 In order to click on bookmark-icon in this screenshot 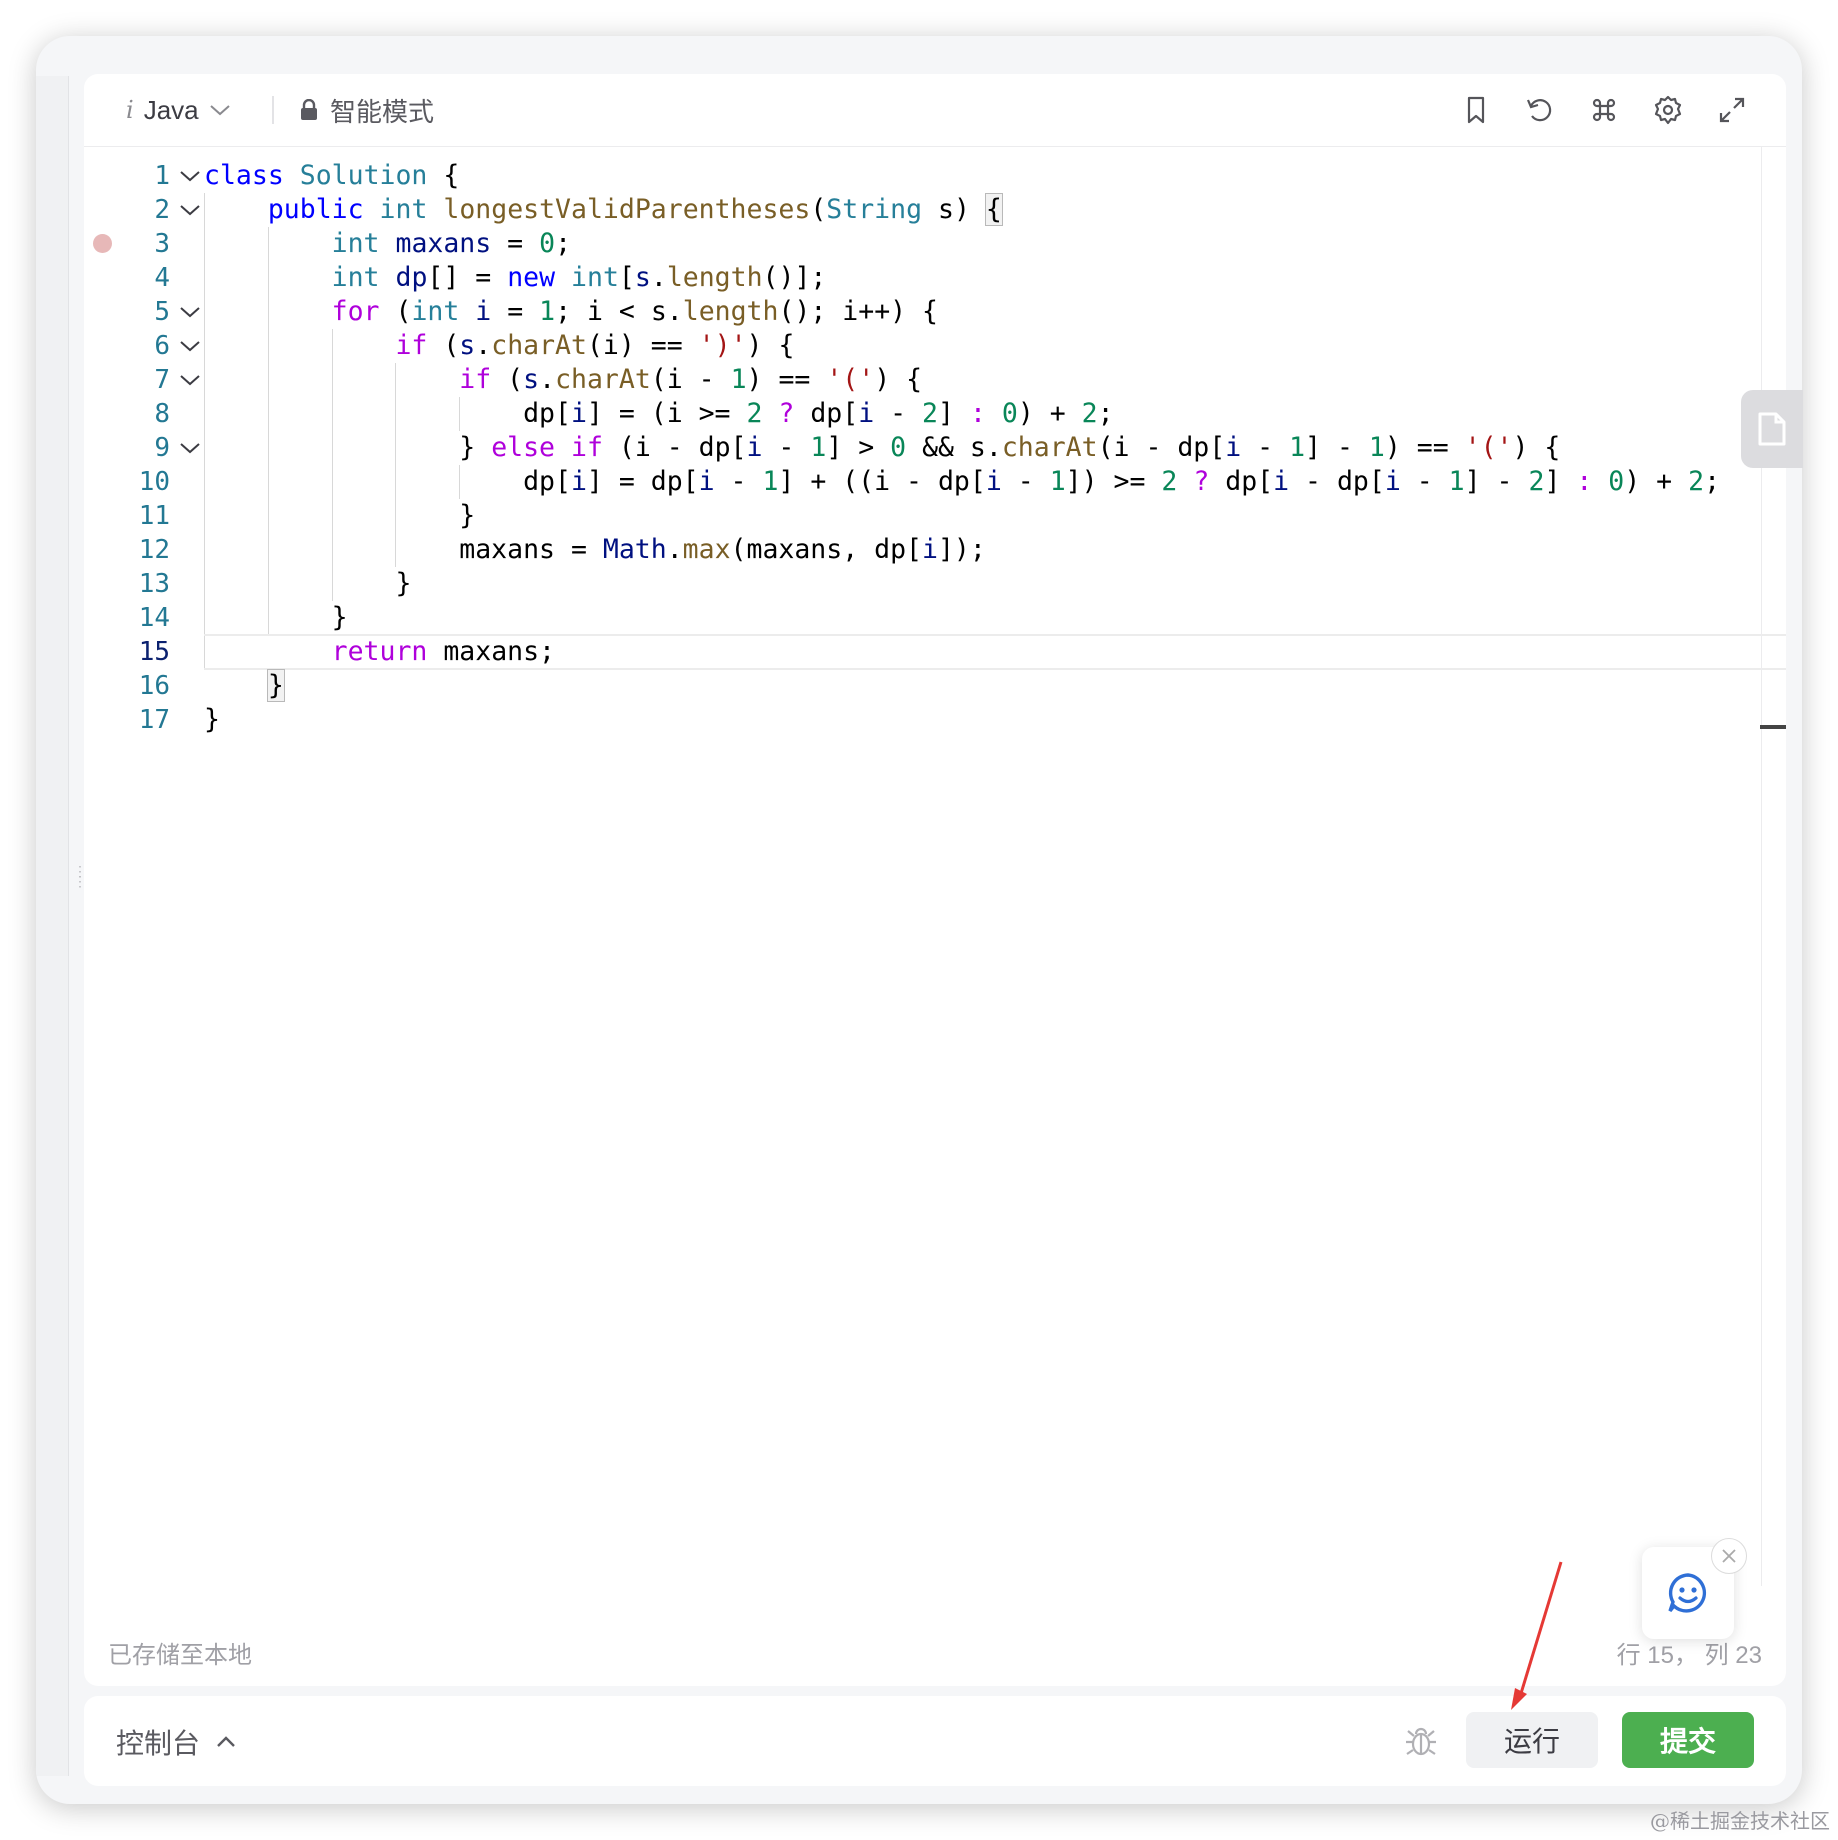, I will do `click(1476, 110)`.